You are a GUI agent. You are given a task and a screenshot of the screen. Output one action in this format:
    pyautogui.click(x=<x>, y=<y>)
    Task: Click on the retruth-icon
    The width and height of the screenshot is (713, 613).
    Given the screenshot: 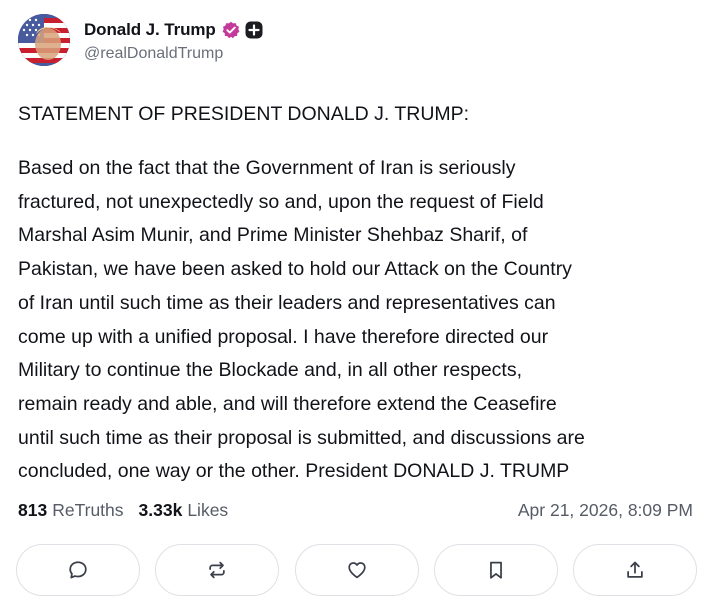 What is the action you would take?
    pyautogui.click(x=217, y=570)
    